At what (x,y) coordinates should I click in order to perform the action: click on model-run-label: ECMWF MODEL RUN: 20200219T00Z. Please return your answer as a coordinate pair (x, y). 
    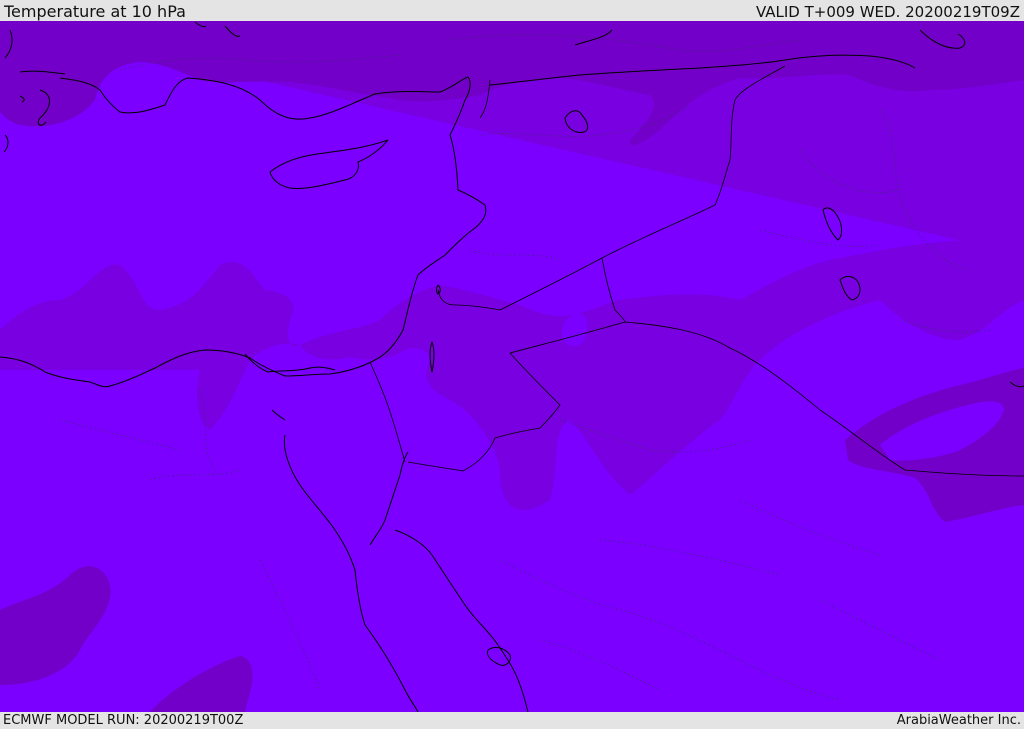
    Looking at the image, I should click on (123, 720).